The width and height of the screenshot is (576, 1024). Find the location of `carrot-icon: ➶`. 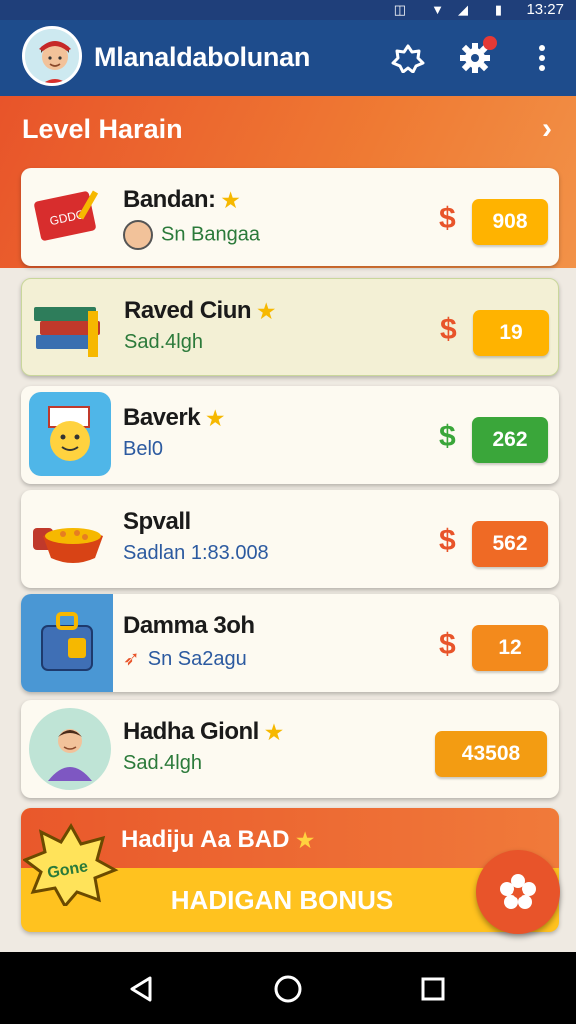

carrot-icon: ➶ is located at coordinates (131, 659).